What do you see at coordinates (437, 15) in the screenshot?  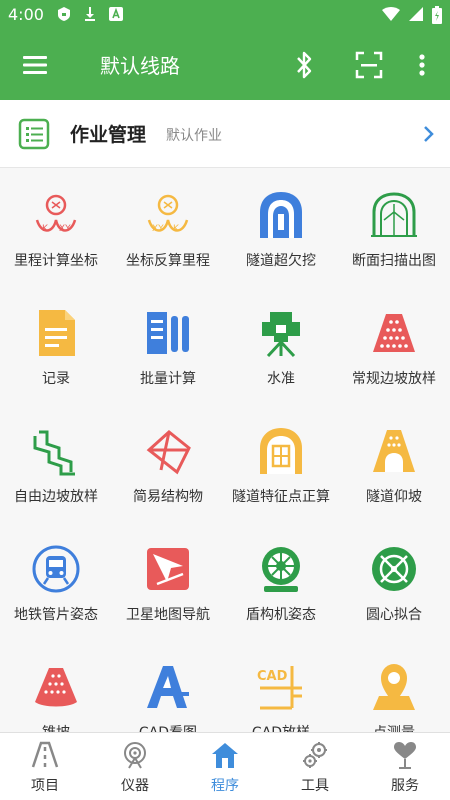 I see `battery-icon` at bounding box center [437, 15].